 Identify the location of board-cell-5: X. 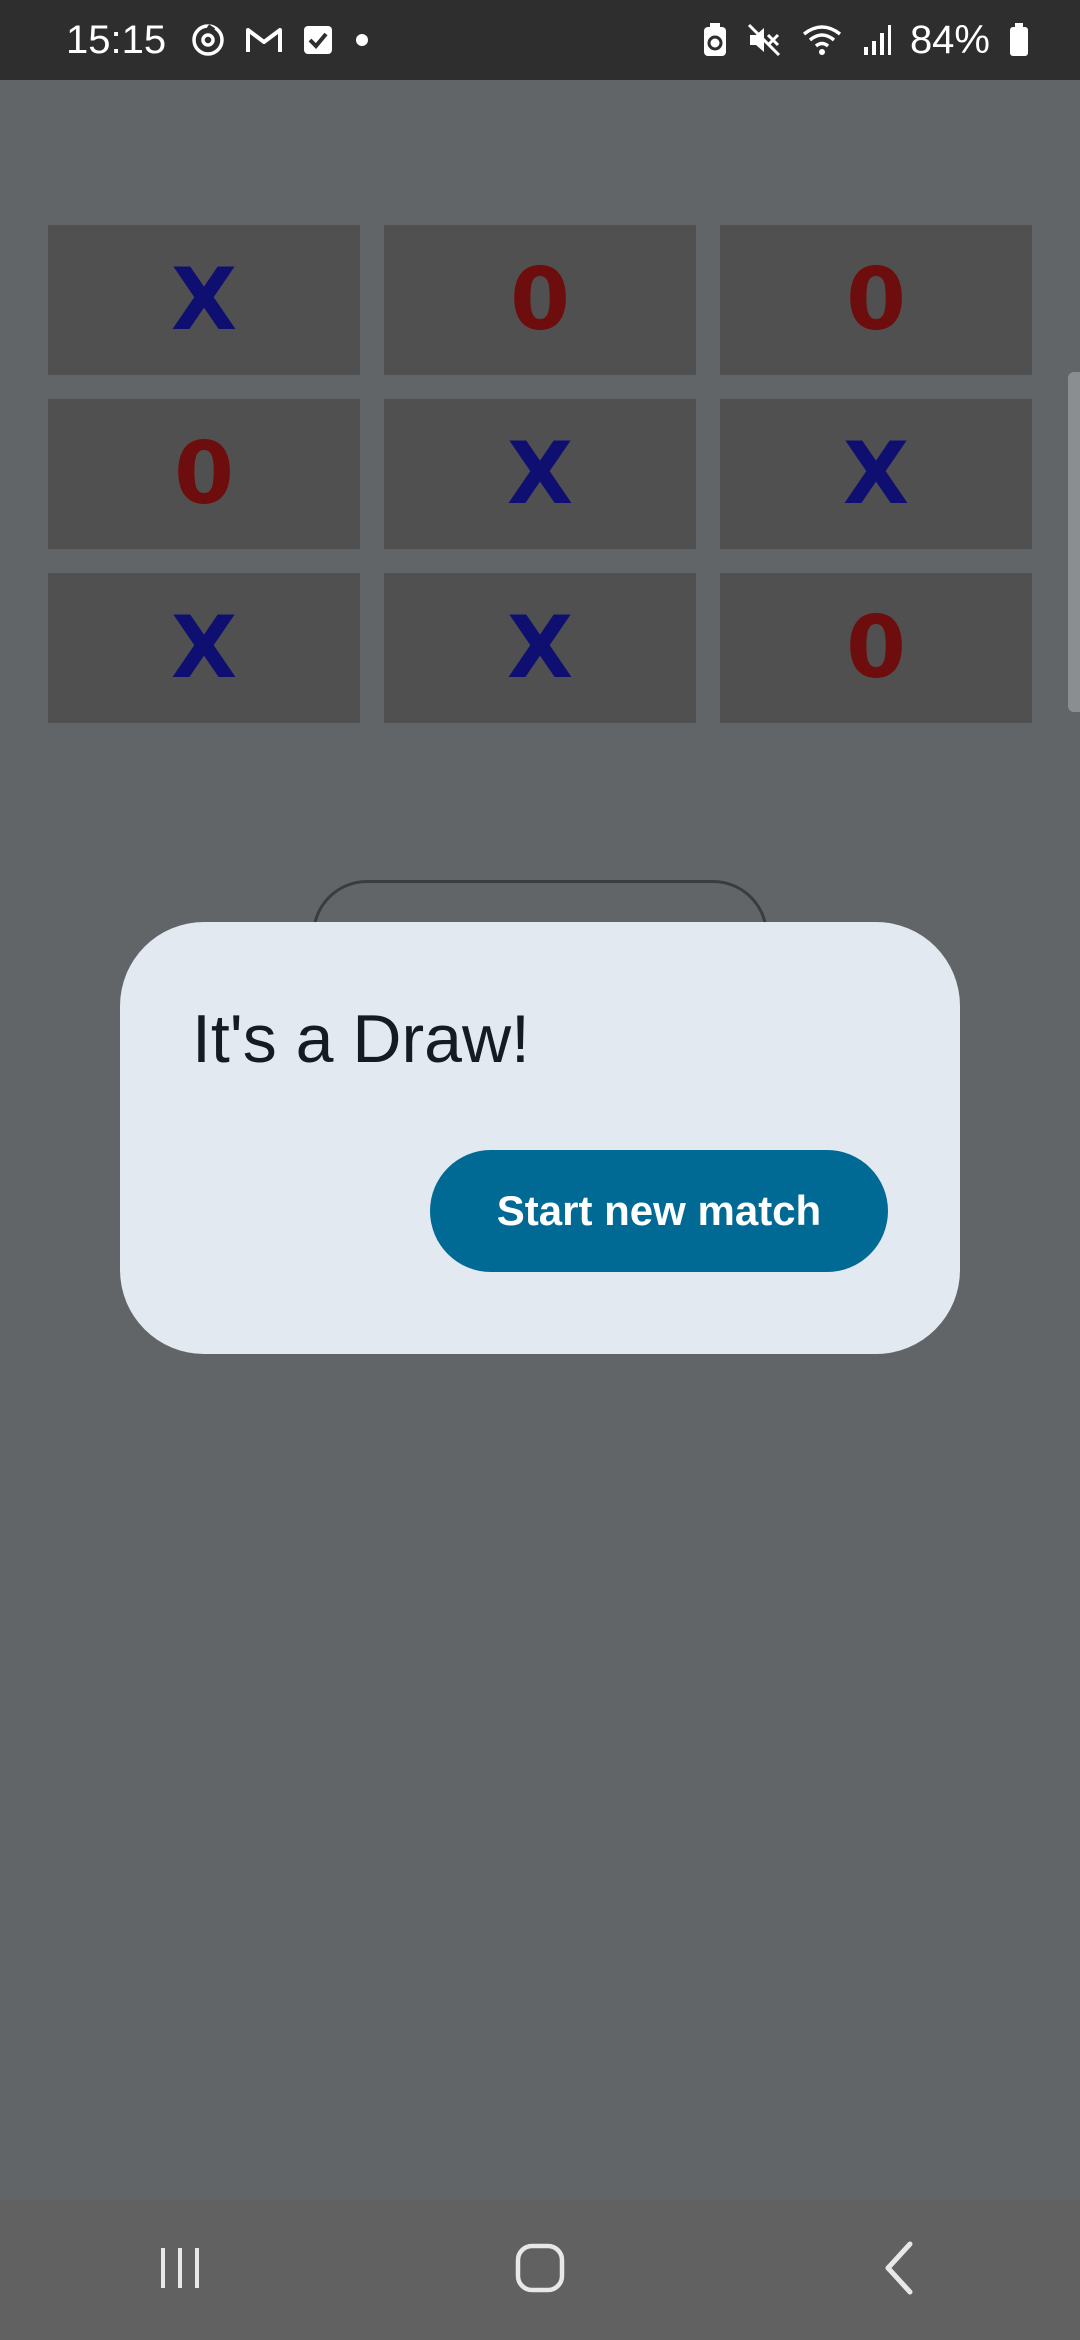
(540, 474).